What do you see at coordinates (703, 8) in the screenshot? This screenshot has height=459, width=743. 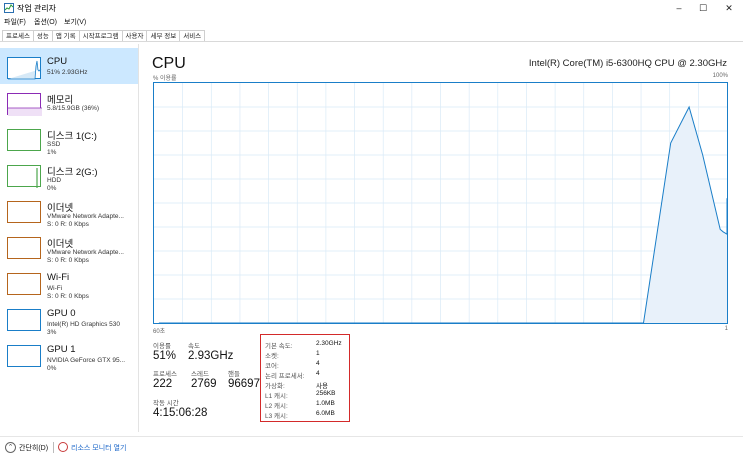 I see `maximize-button: ☐` at bounding box center [703, 8].